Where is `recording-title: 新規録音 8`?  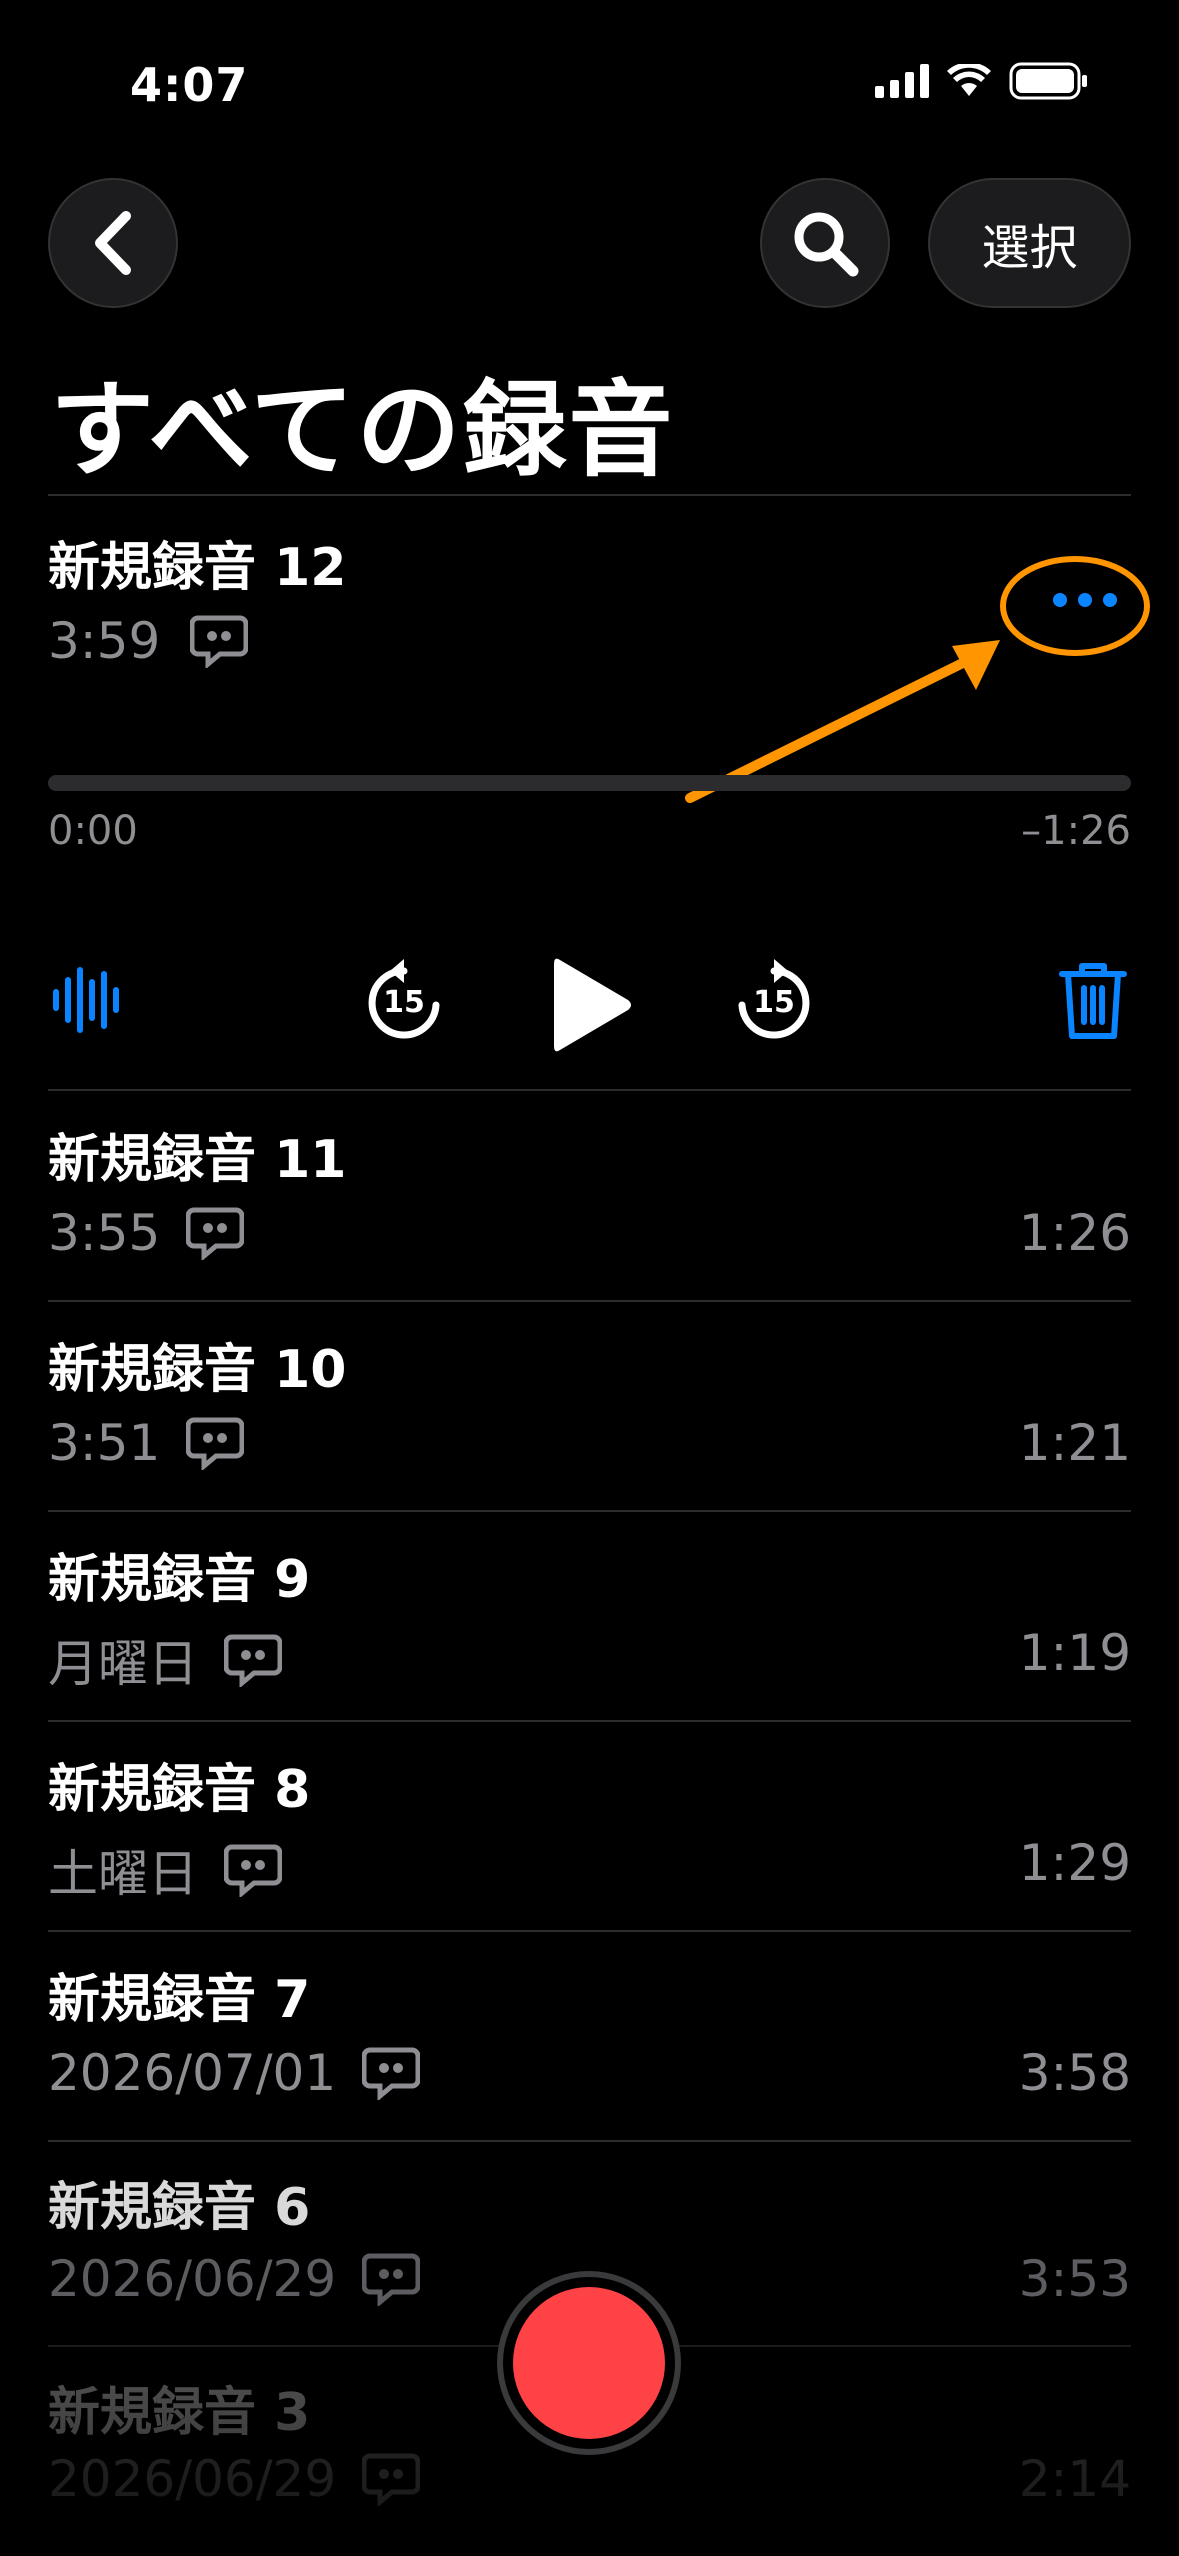 recording-title: 新規録音 8 is located at coordinates (179, 1790).